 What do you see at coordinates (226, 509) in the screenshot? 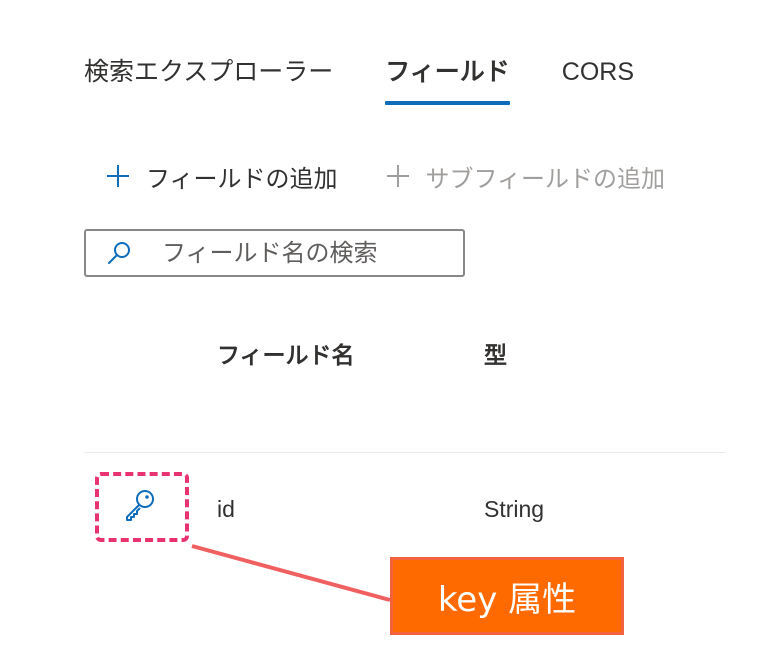
I see `table-cell-field-name: id` at bounding box center [226, 509].